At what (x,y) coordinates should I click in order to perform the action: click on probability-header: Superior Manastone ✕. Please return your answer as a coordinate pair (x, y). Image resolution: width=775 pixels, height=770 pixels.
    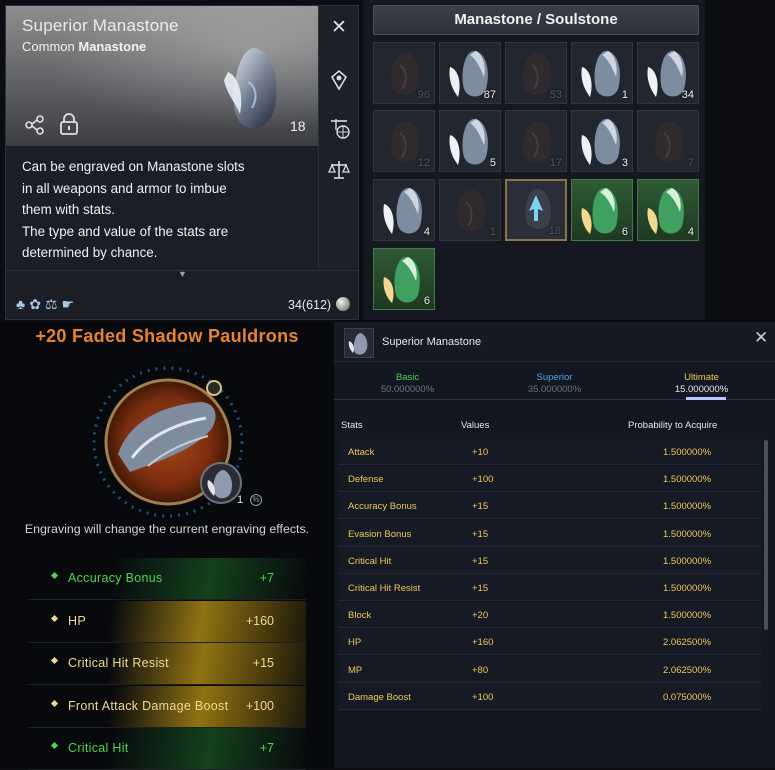
    Looking at the image, I should click on (554, 342).